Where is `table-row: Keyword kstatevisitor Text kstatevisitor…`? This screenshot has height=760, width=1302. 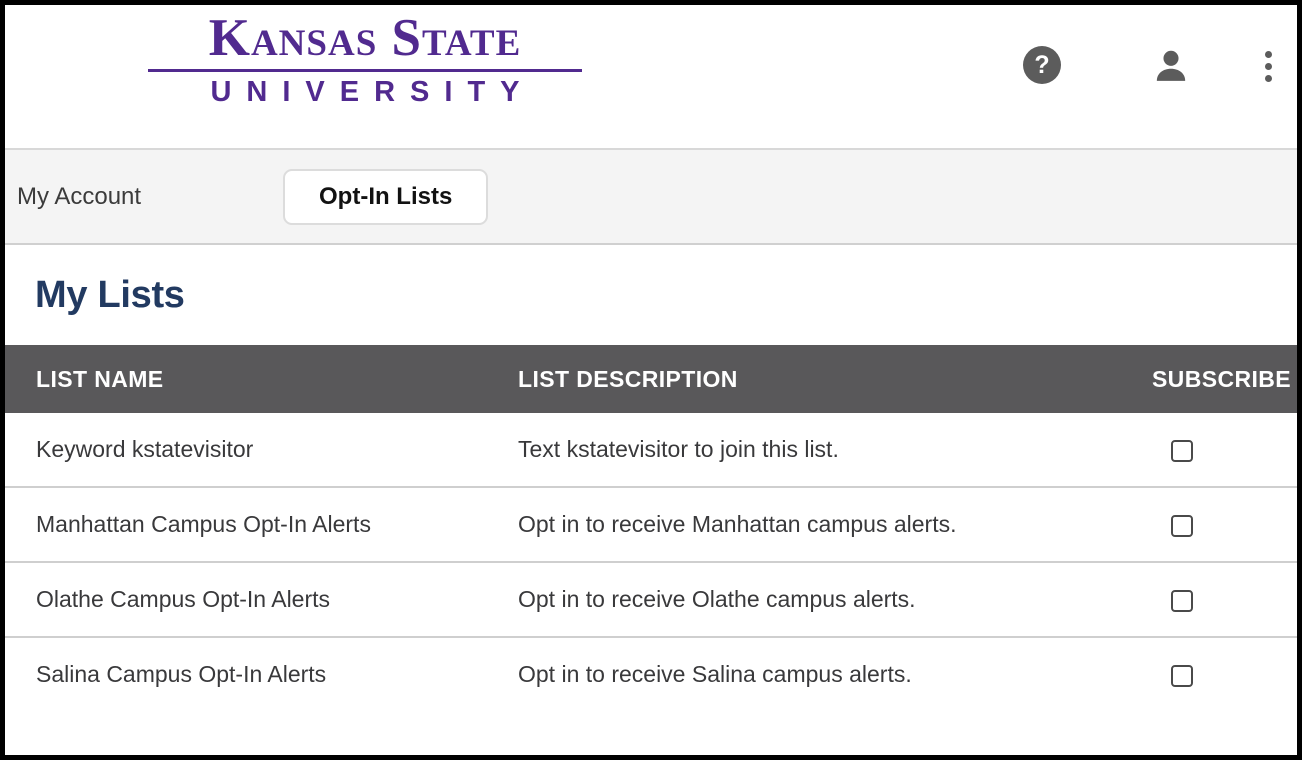 table-row: Keyword kstatevisitor Text kstatevisitor… is located at coordinates (651, 450).